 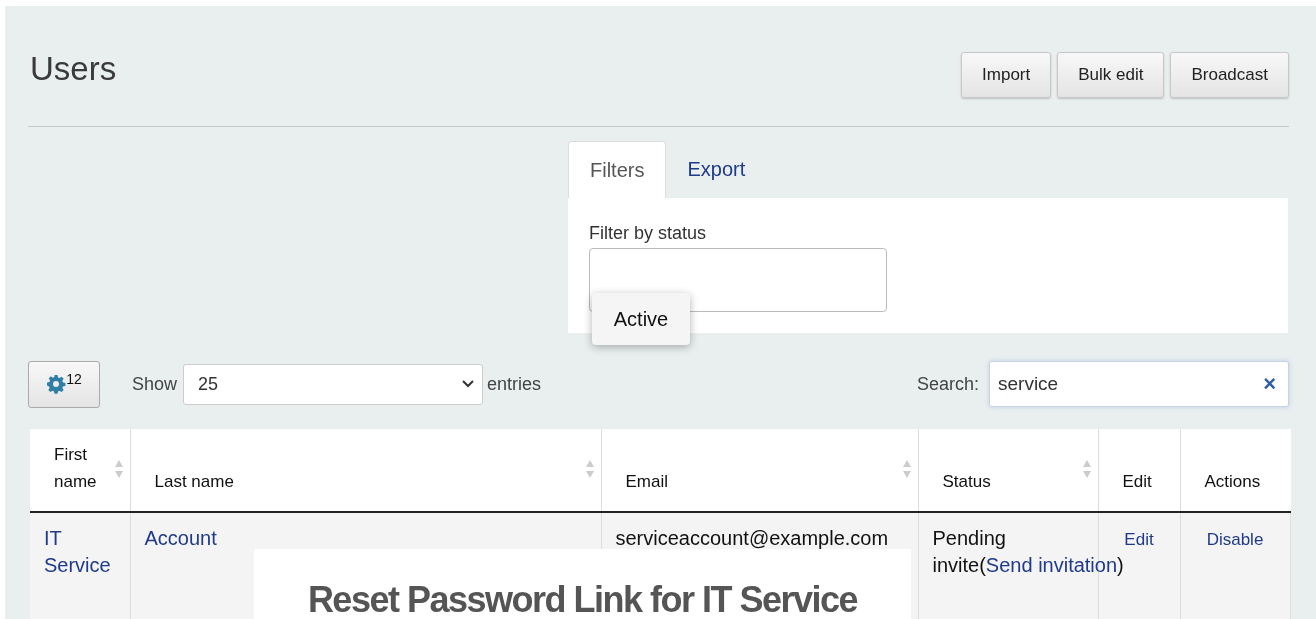 I want to click on column-settings-button: 12, so click(x=64, y=384).